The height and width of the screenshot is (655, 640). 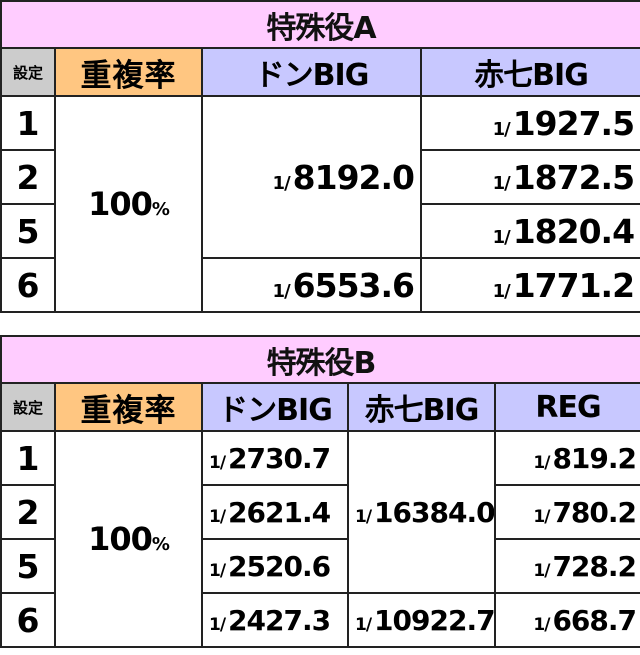 I want to click on don-big-cell: 1/2427.3, so click(x=275, y=620).